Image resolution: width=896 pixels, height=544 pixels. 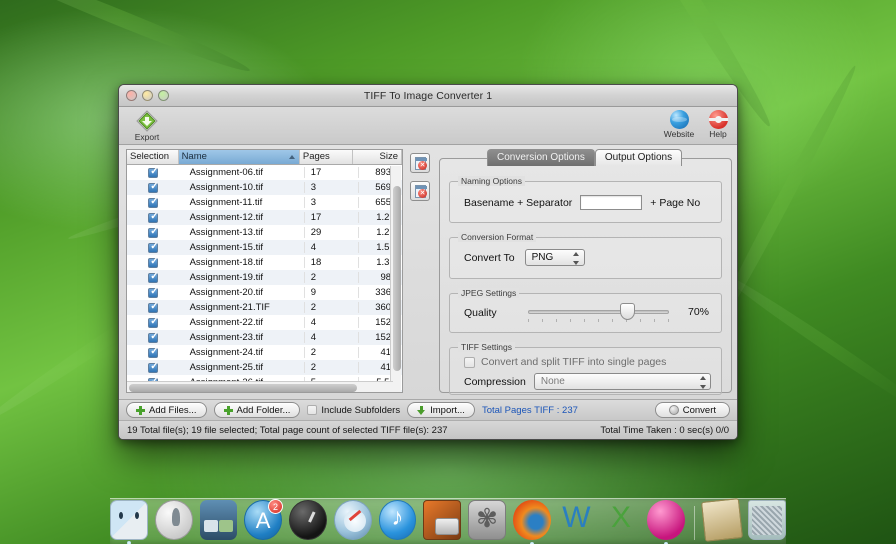 I want to click on dock-icon-mission-control, so click(x=218, y=520).